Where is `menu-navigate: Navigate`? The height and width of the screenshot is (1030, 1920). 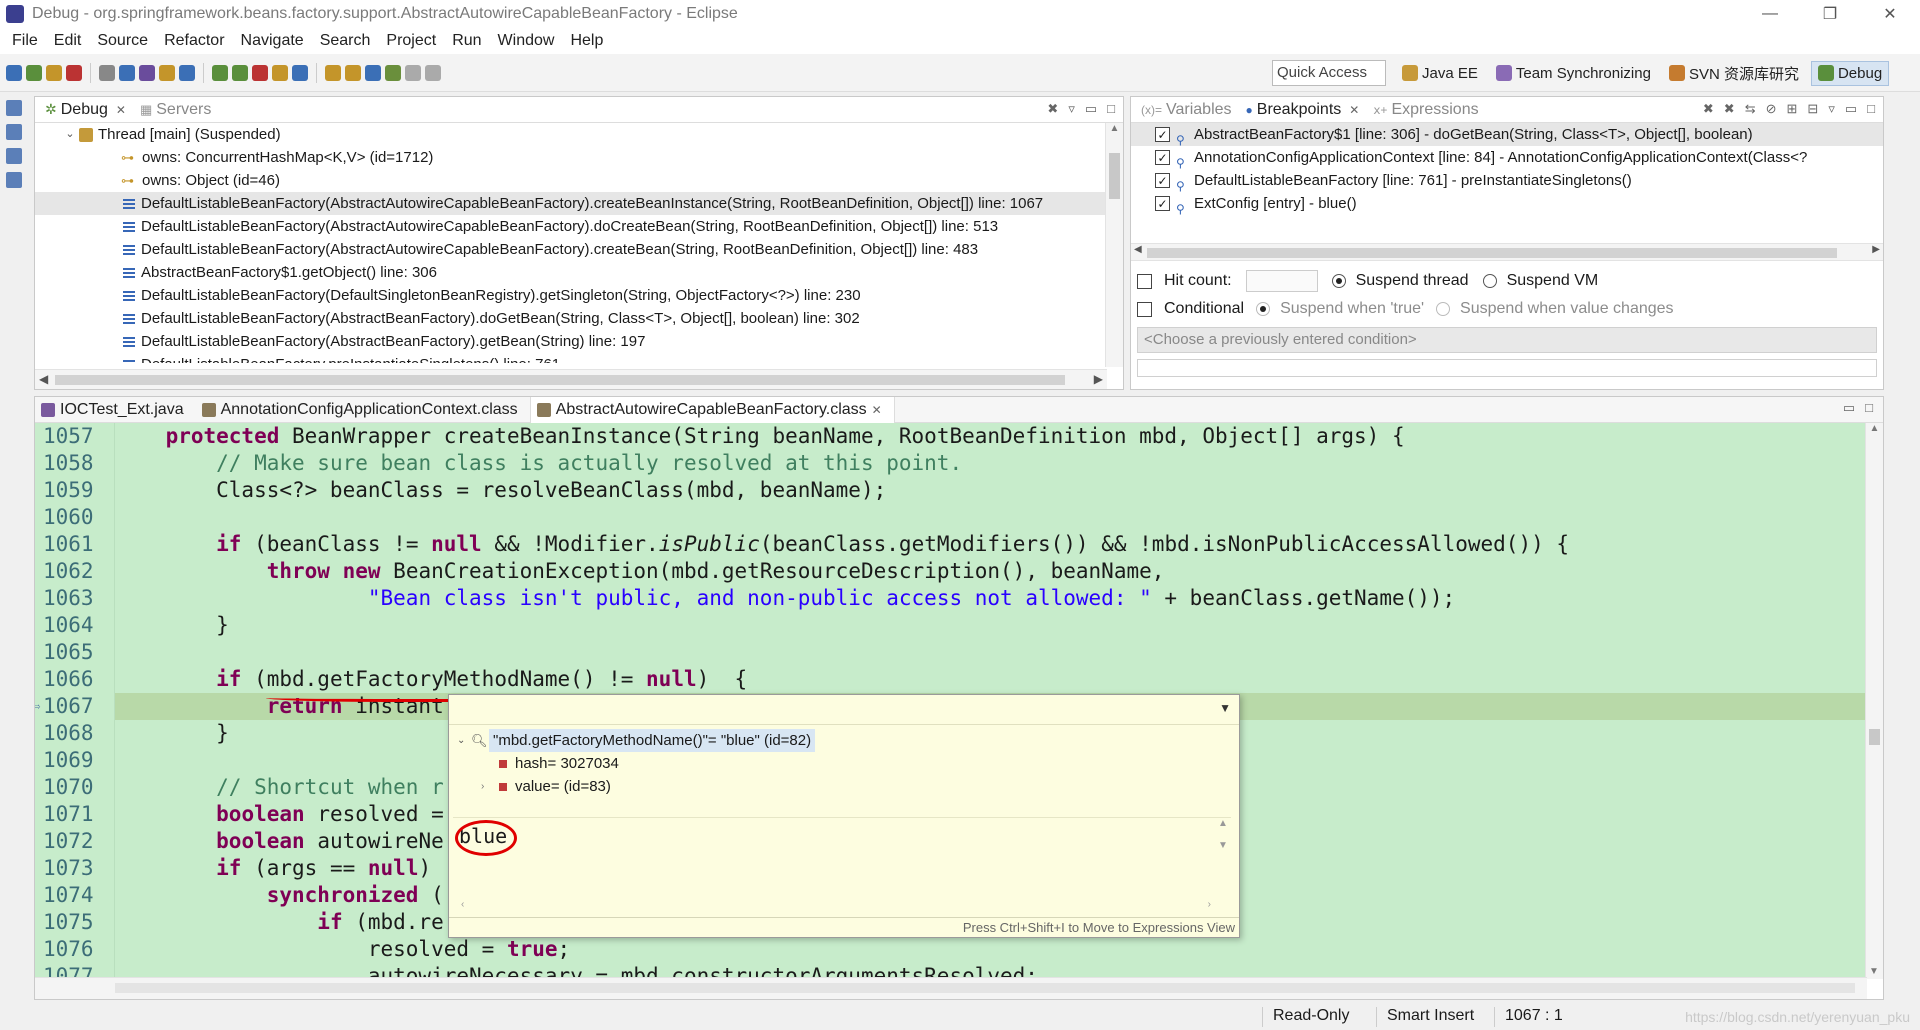
menu-navigate: Navigate is located at coordinates (272, 41).